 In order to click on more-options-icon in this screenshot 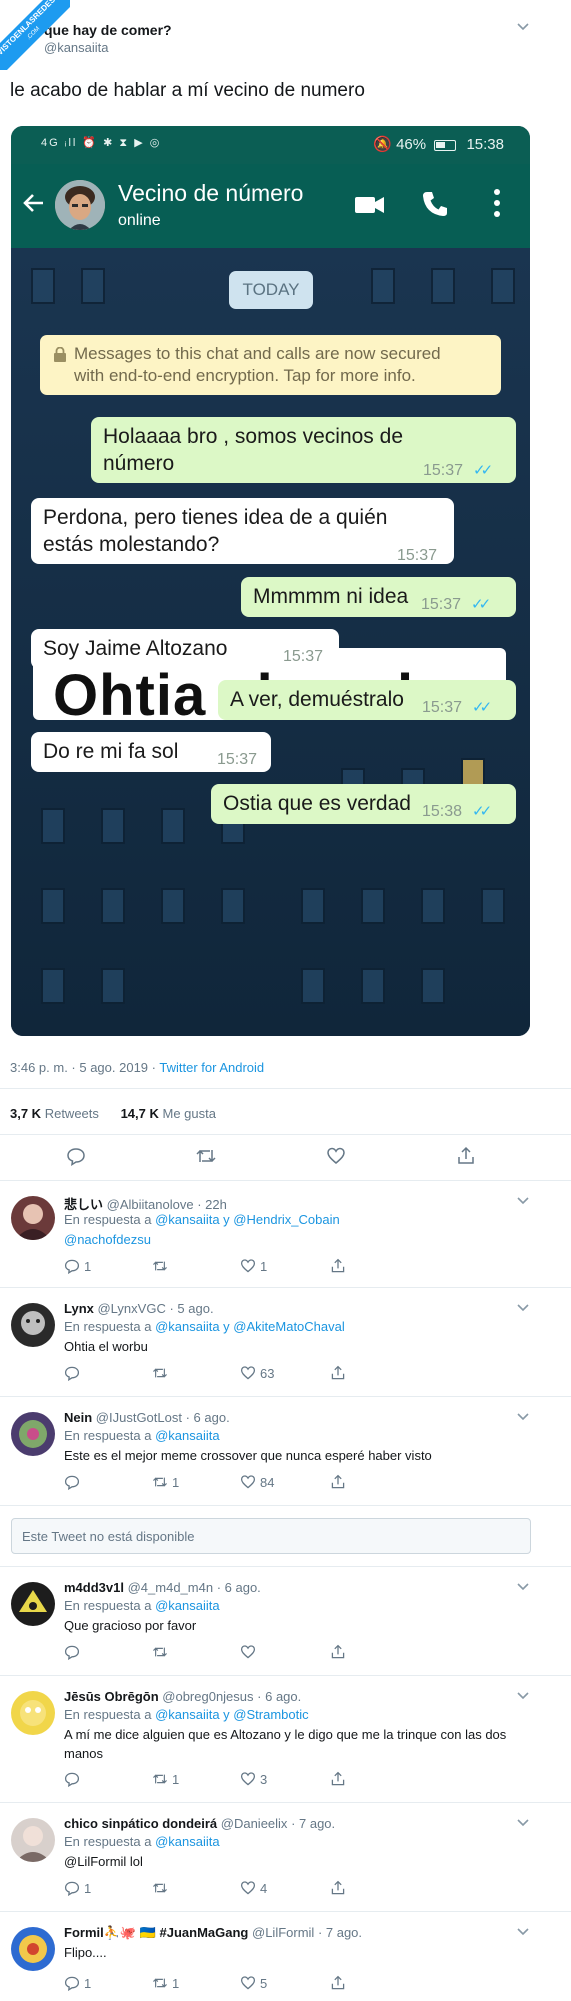, I will do `click(497, 205)`.